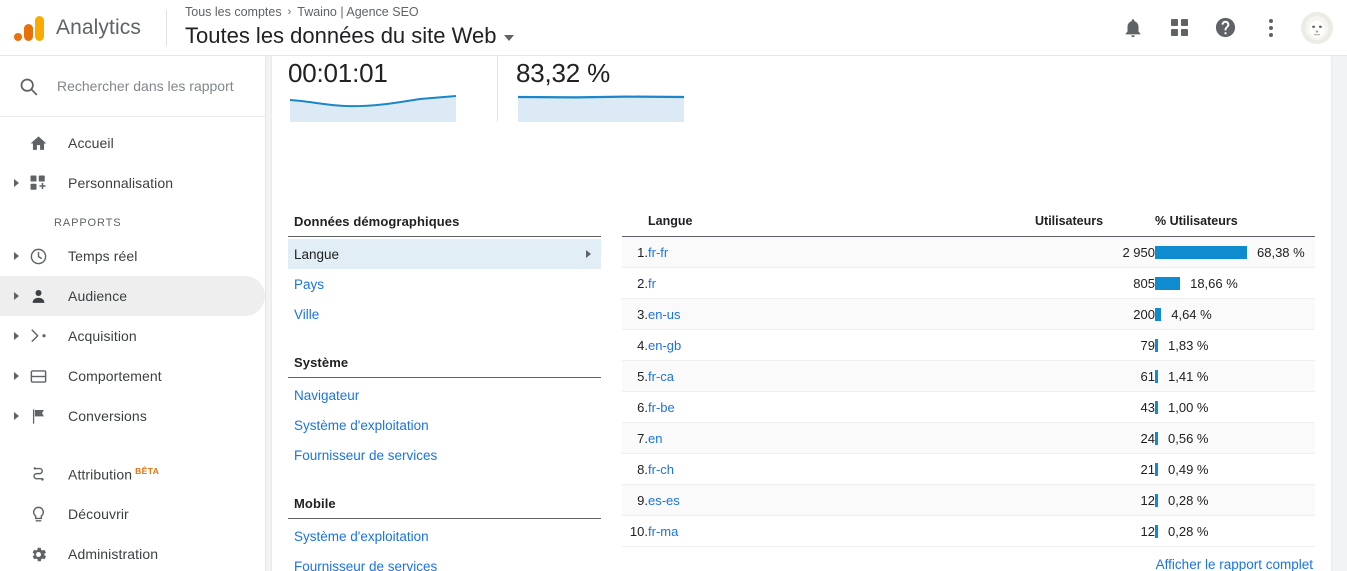  What do you see at coordinates (132, 143) in the screenshot?
I see `sidebar-item-accueil: Accueil` at bounding box center [132, 143].